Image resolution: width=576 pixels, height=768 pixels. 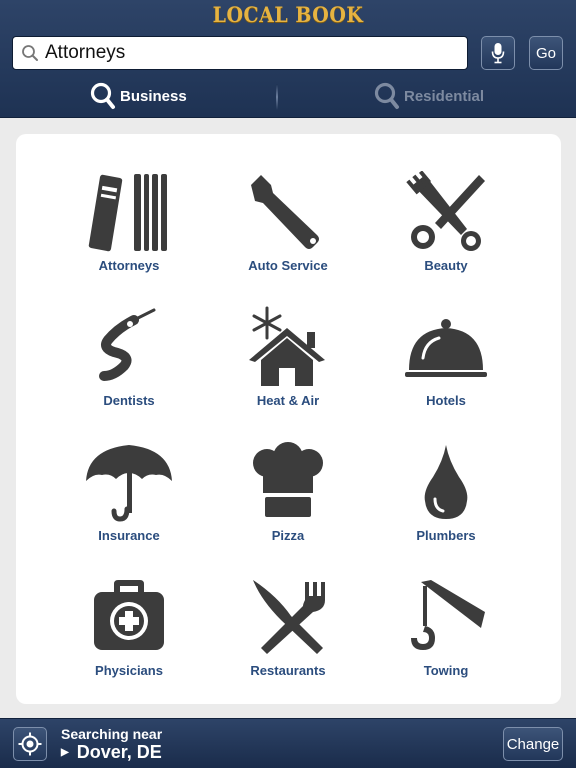 I want to click on tab-business-label: Business, so click(x=153, y=96).